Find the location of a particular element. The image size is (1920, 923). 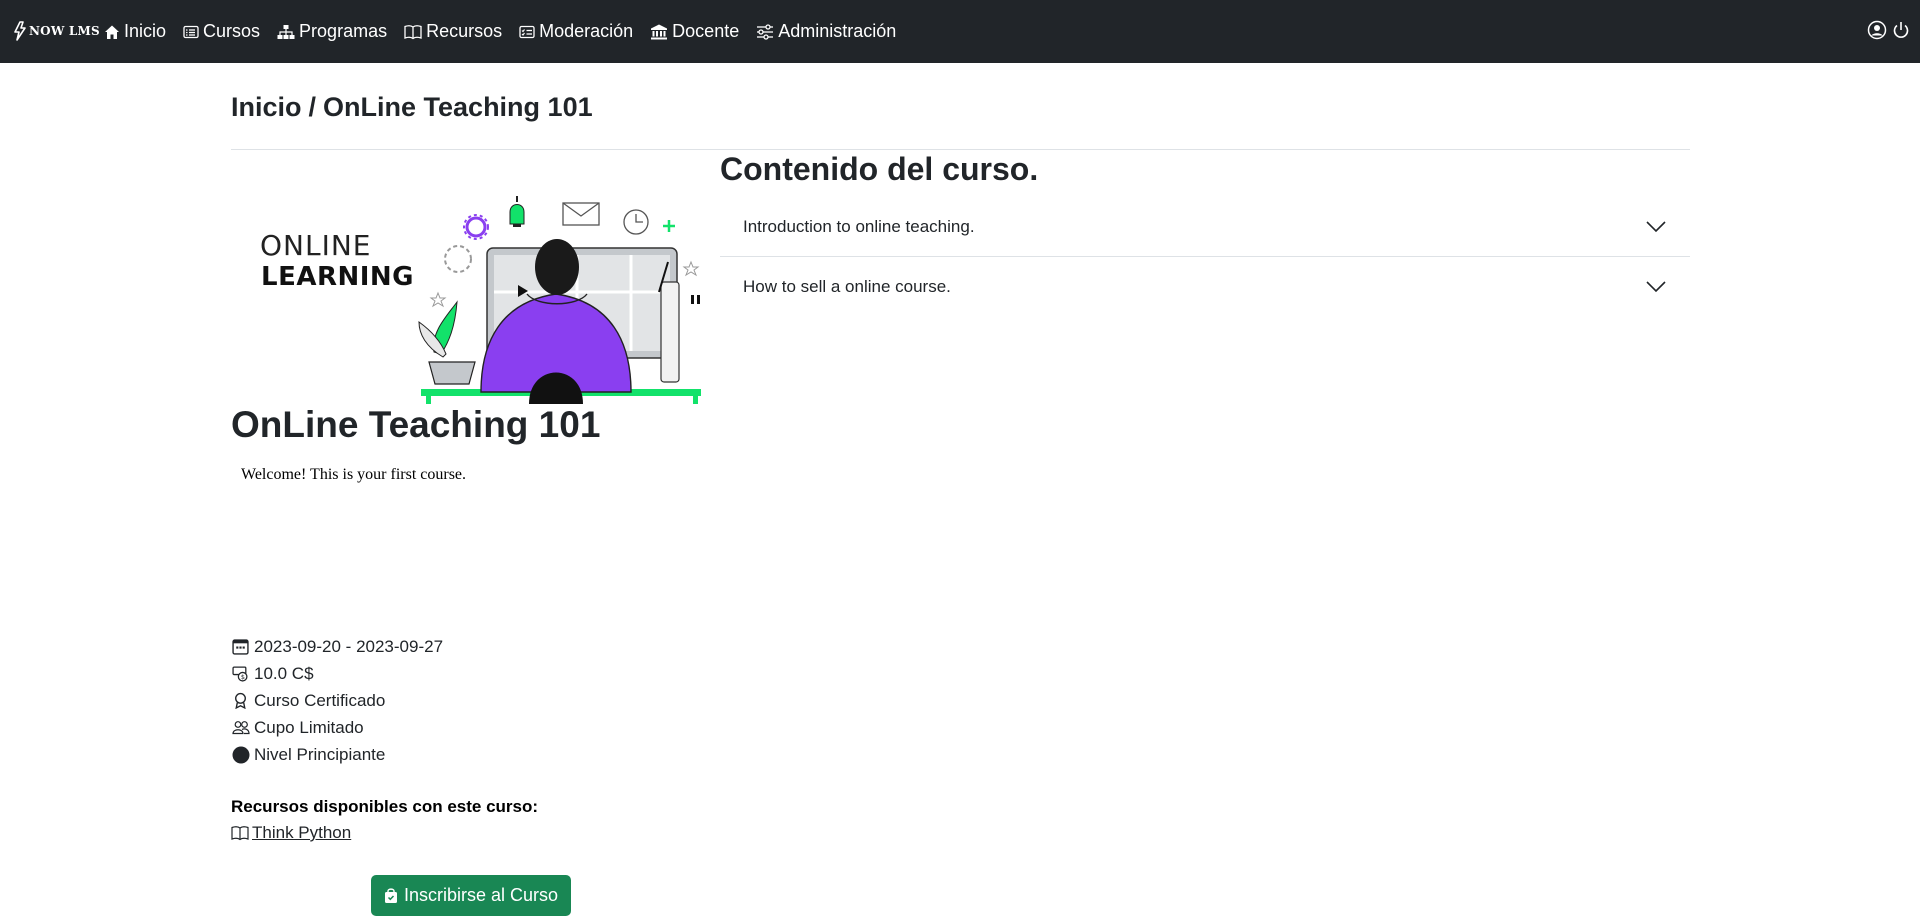

power-icon is located at coordinates (1901, 30).